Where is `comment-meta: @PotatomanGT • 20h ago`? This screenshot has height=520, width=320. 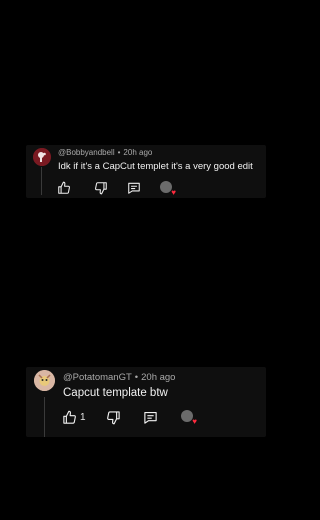 comment-meta: @PotatomanGT • 20h ago is located at coordinates (119, 377).